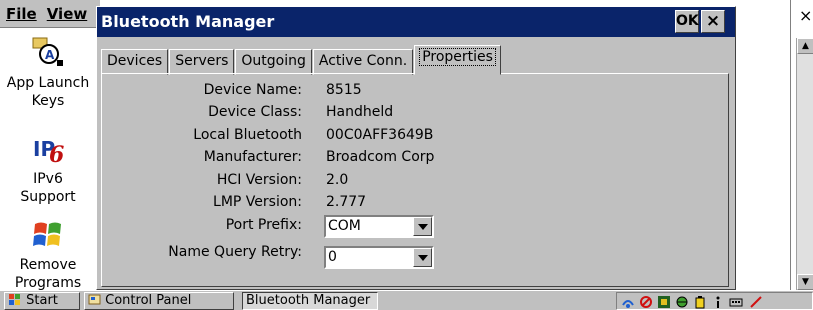  What do you see at coordinates (805, 15) in the screenshot?
I see `control-panel-close-icon: ×` at bounding box center [805, 15].